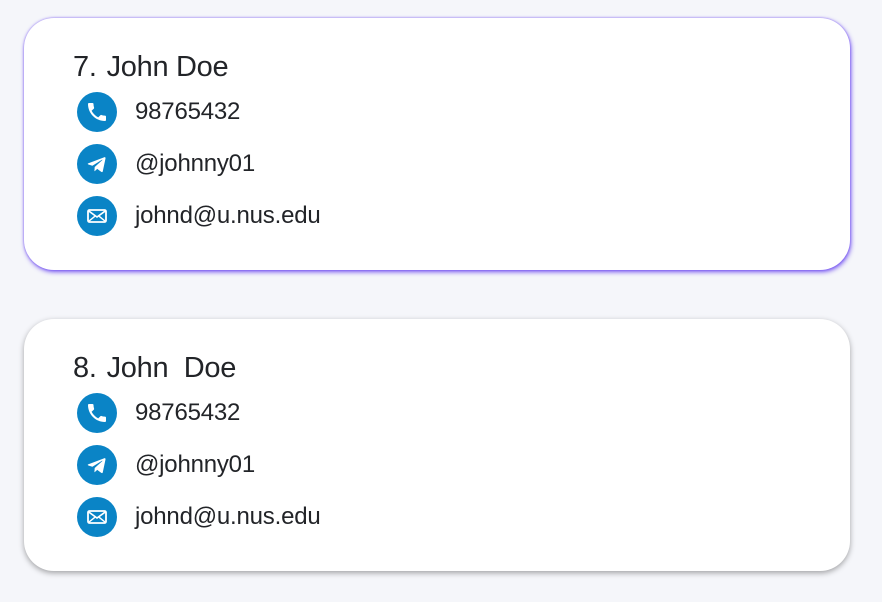  Describe the element at coordinates (85, 368) in the screenshot. I see `contact-index: 8.` at that location.